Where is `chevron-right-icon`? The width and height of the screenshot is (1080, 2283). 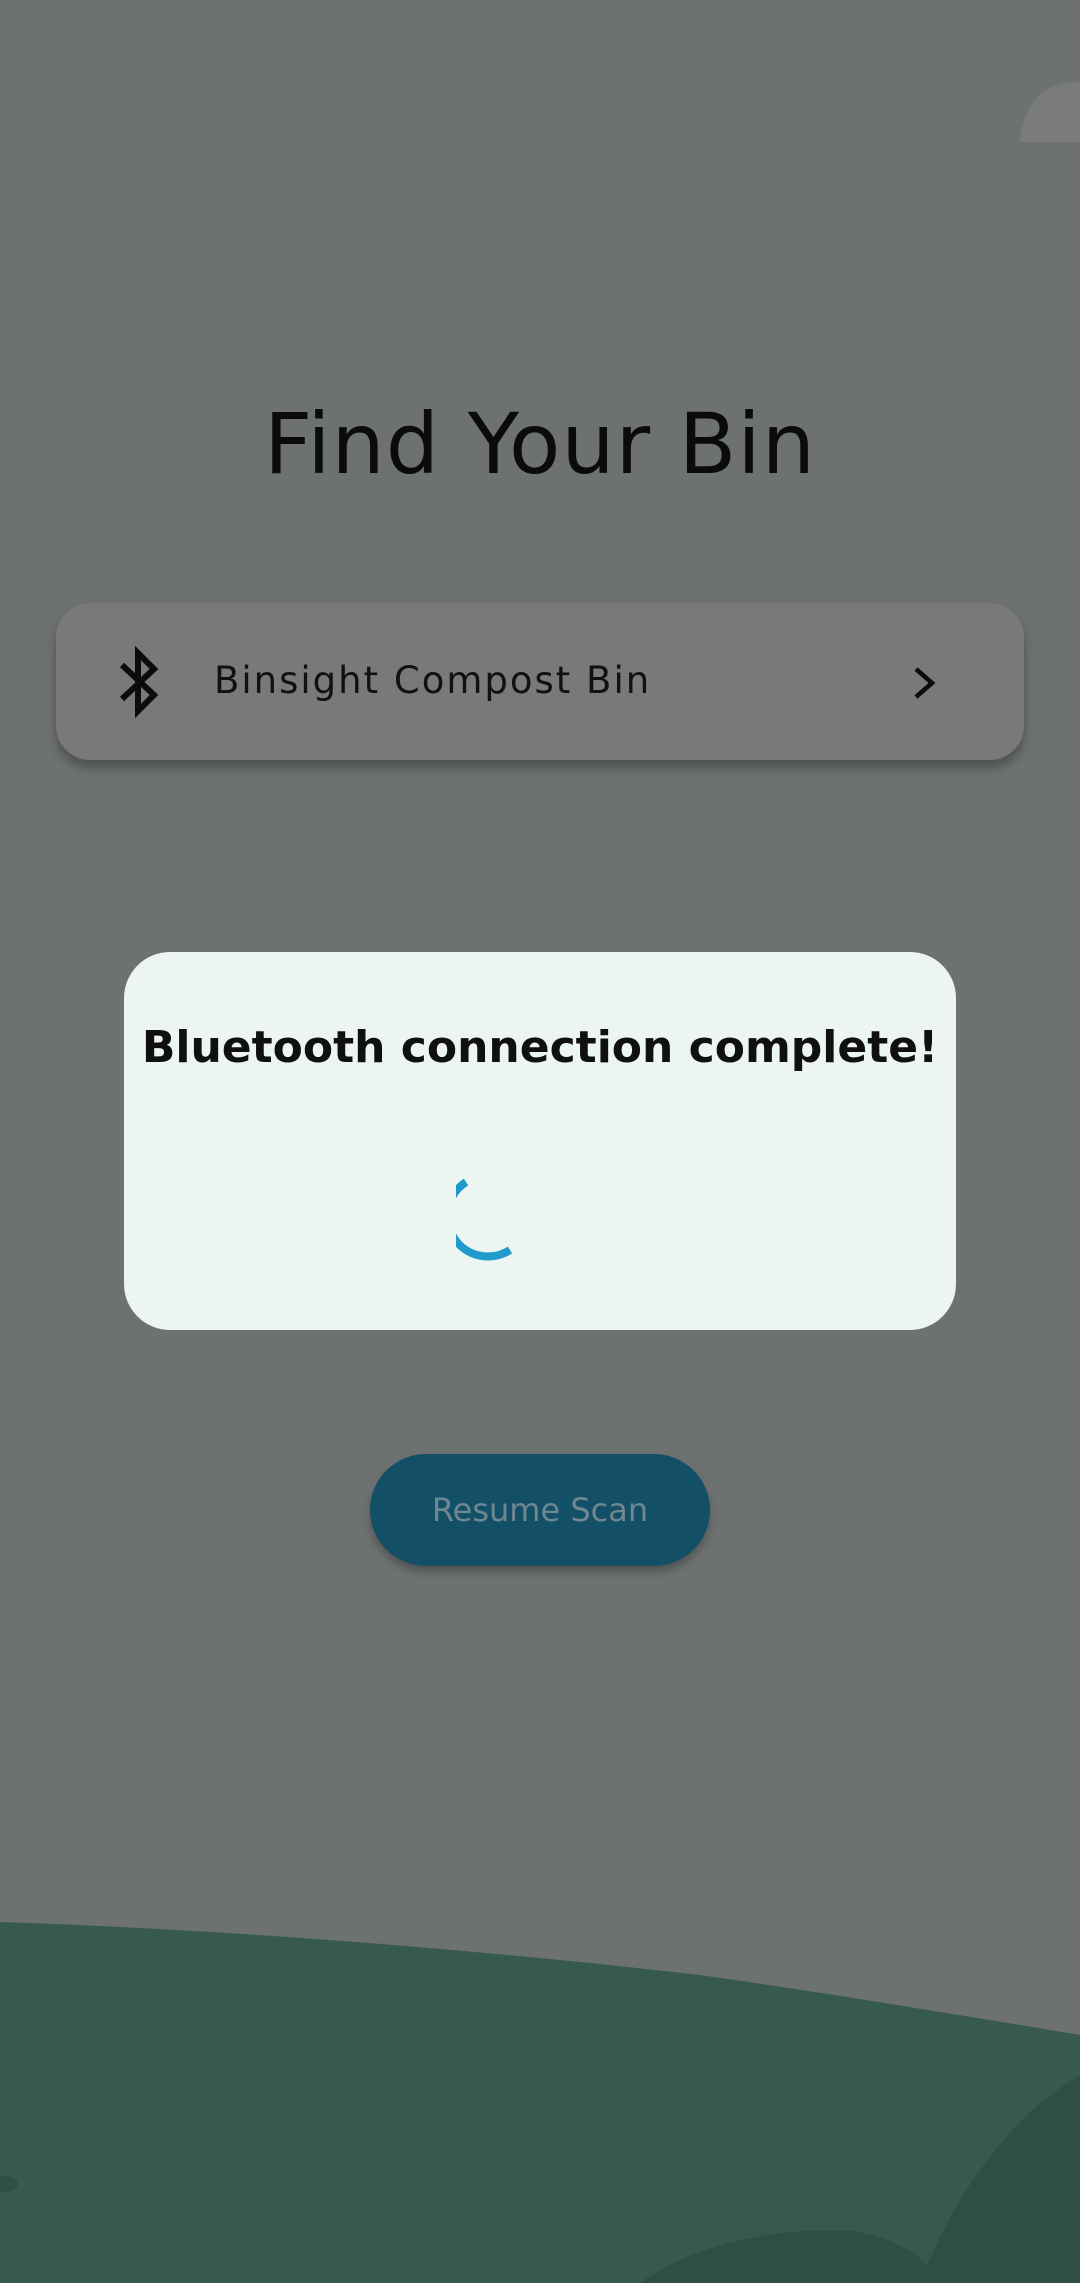
chevron-right-icon is located at coordinates (925, 683).